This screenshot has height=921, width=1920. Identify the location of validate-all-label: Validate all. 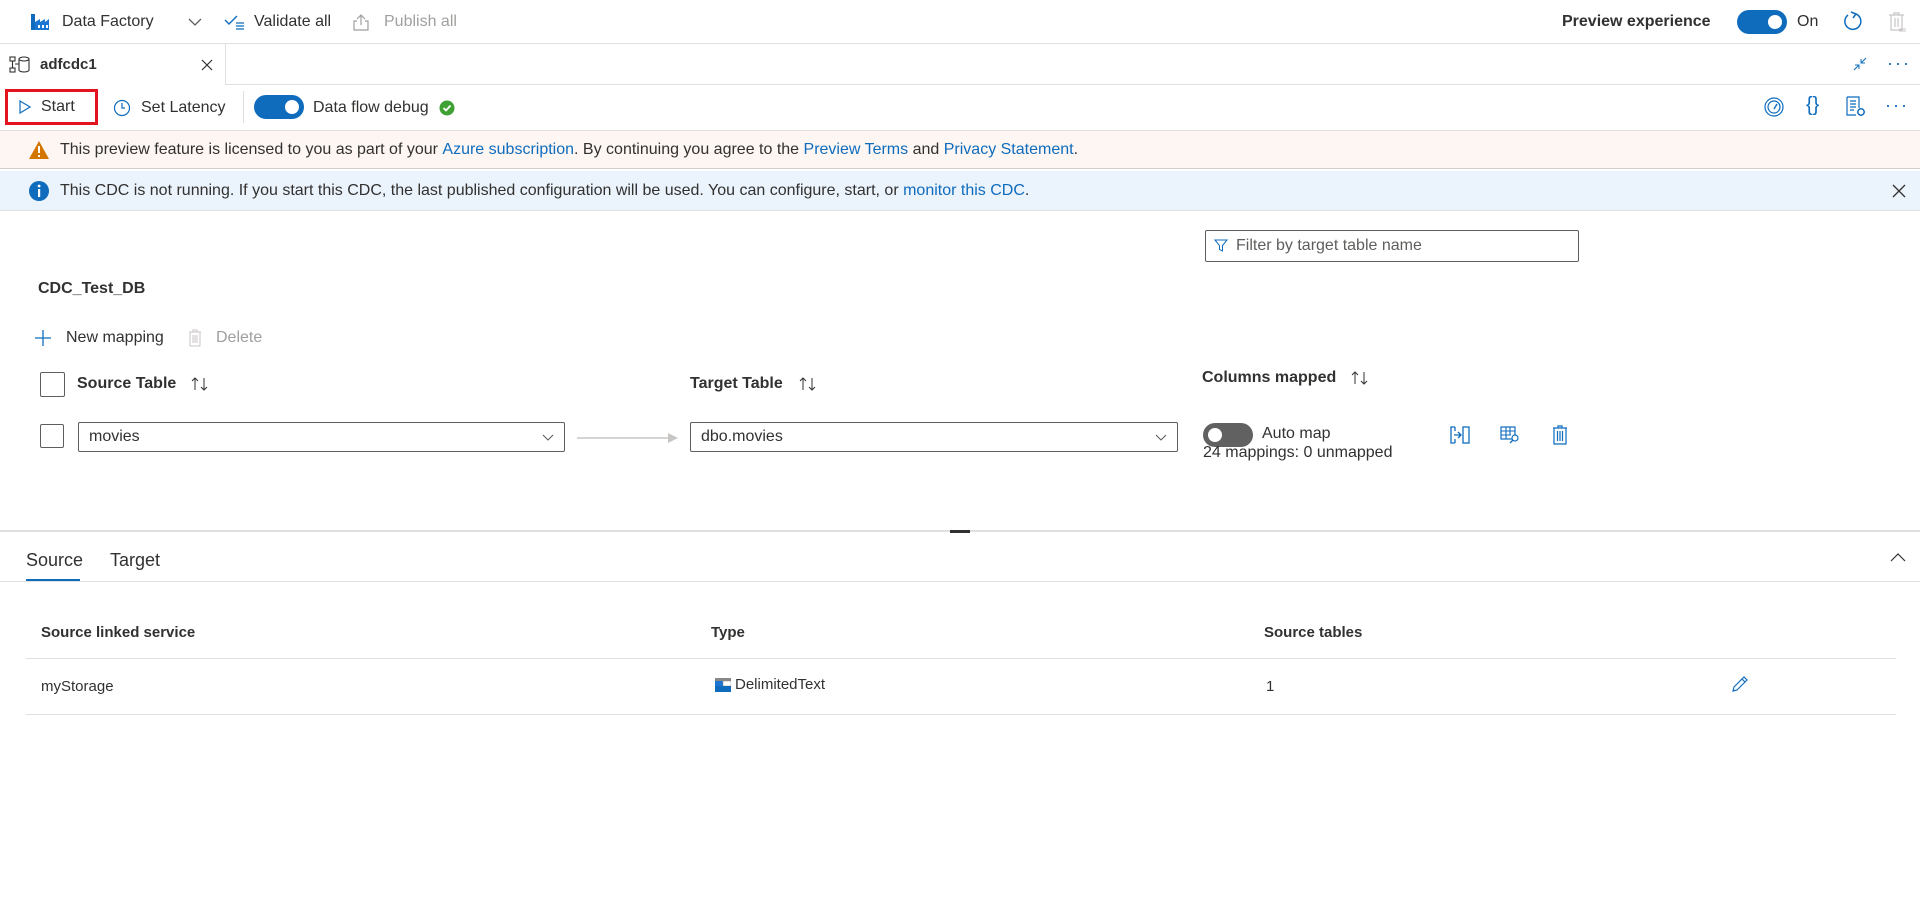
(293, 21).